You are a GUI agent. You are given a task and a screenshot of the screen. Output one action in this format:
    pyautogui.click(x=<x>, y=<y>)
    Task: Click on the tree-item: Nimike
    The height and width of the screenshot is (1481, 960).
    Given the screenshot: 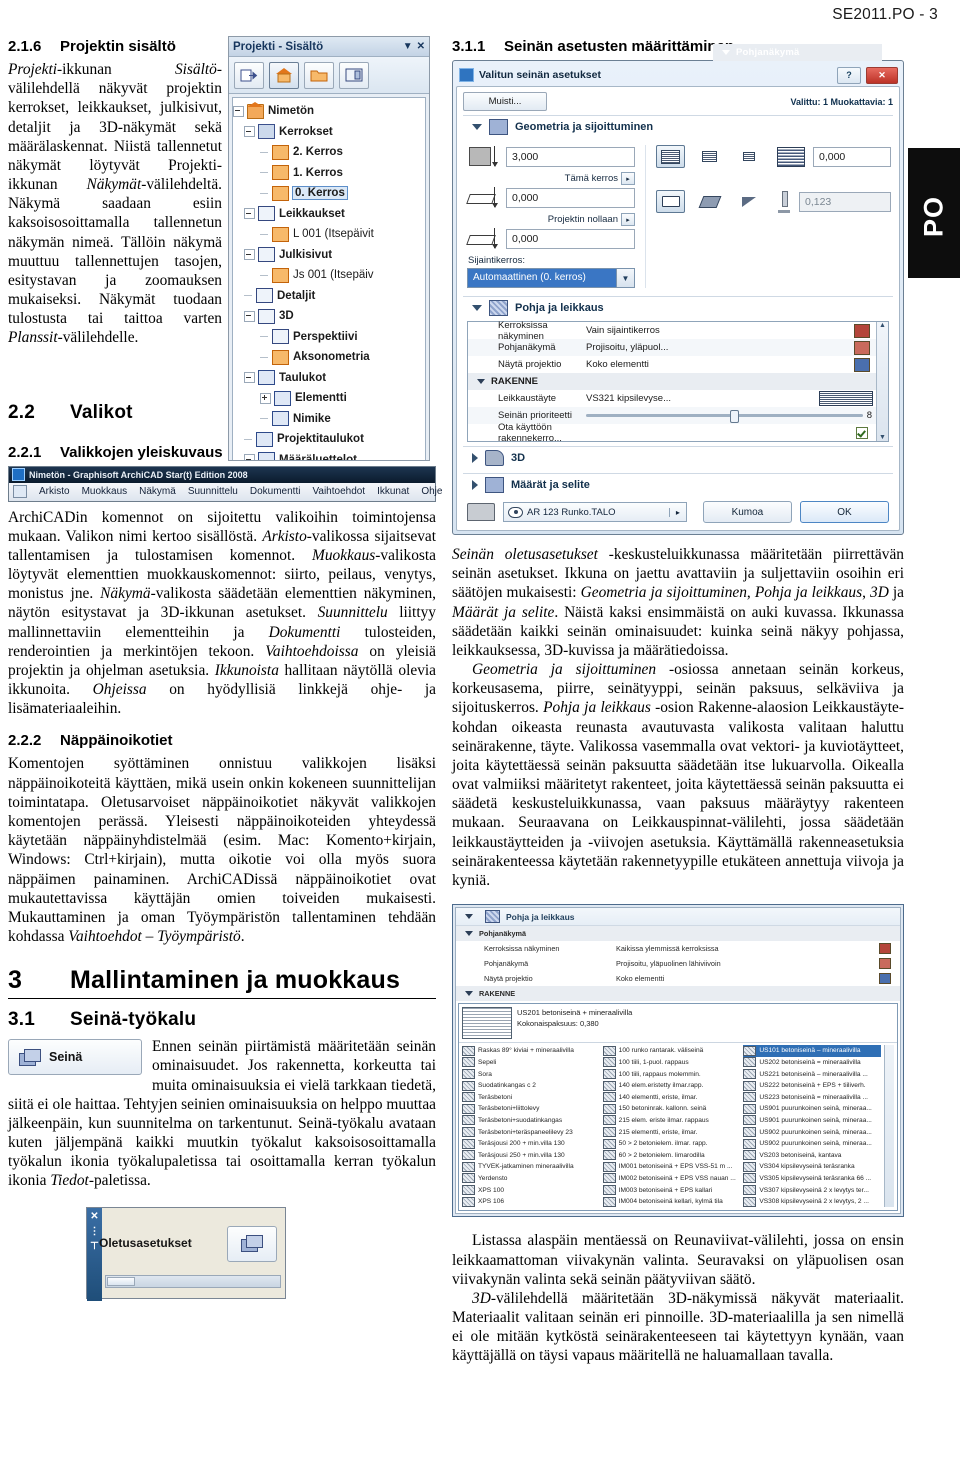 What is the action you would take?
    pyautogui.click(x=342, y=419)
    